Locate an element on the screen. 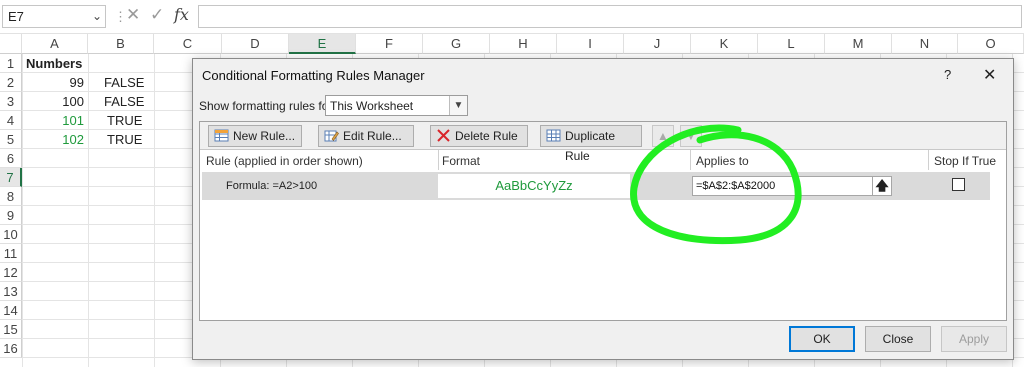 The width and height of the screenshot is (1024, 367). row-header-5: 5 is located at coordinates (11, 139).